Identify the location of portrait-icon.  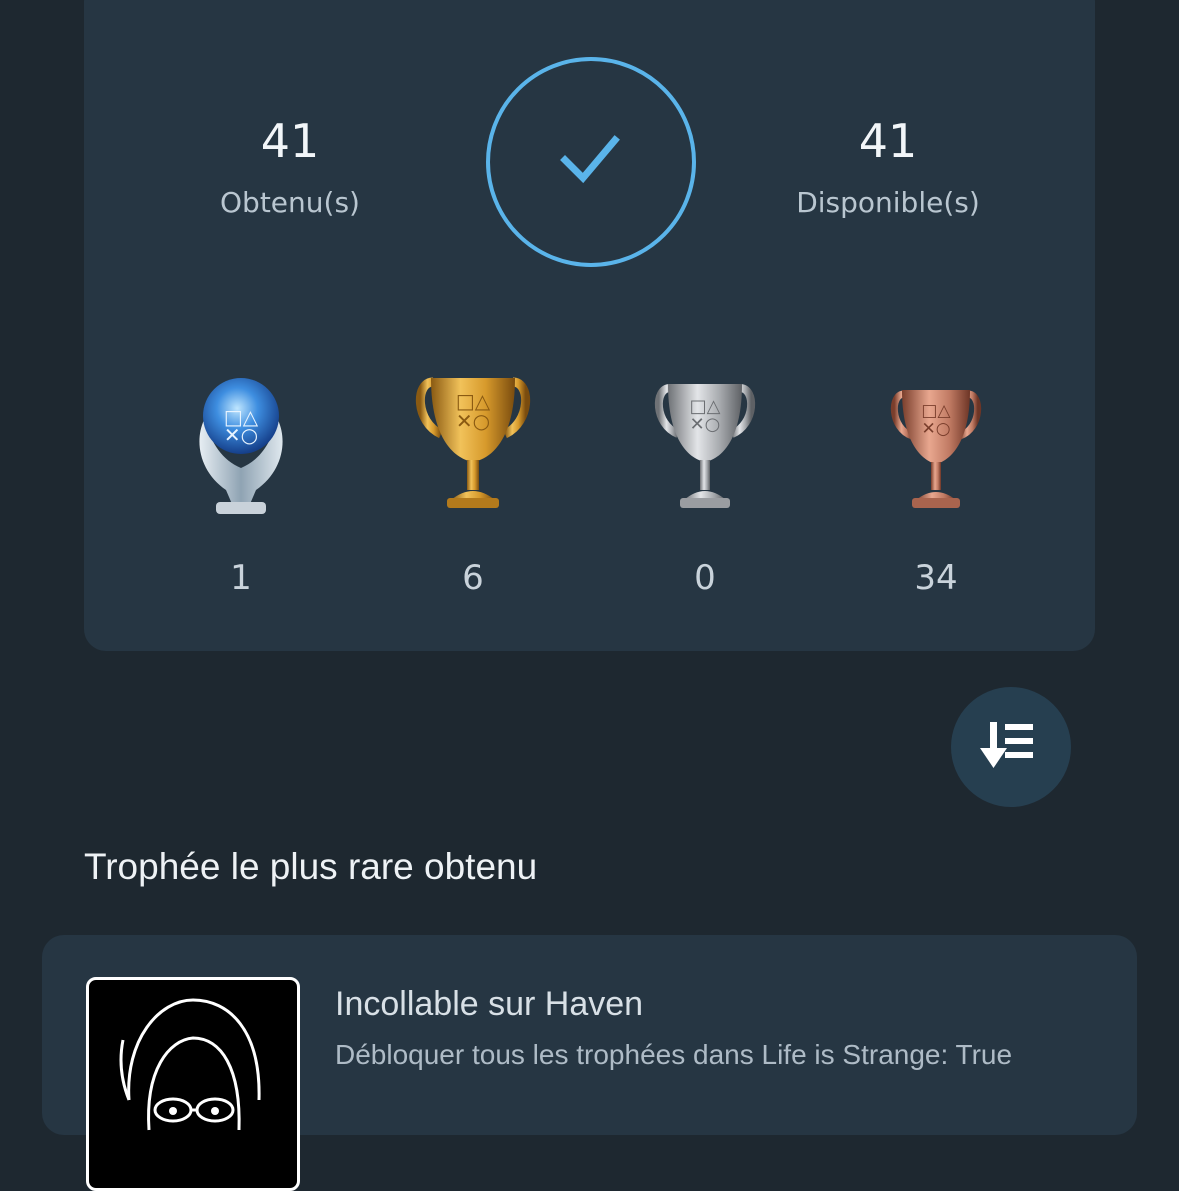
(190, 1064).